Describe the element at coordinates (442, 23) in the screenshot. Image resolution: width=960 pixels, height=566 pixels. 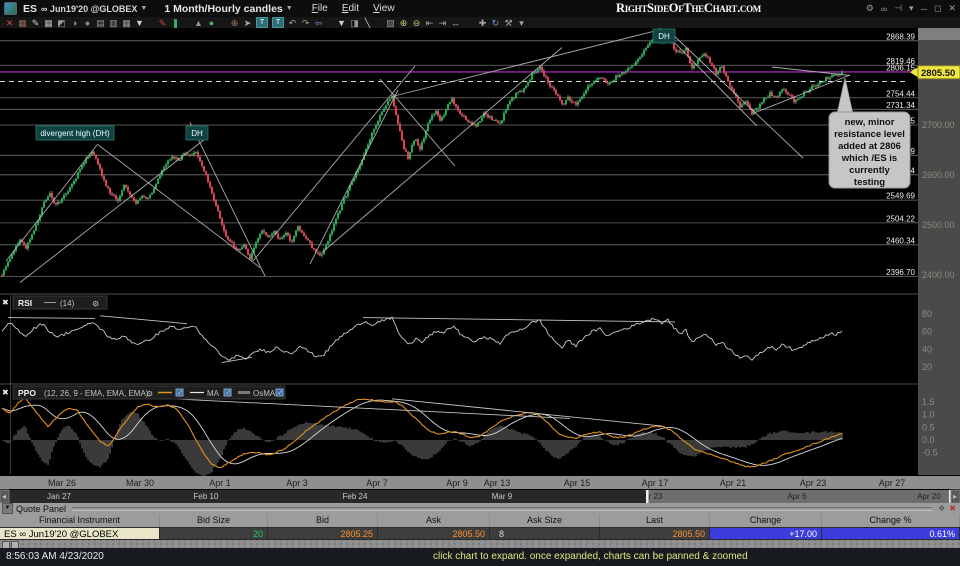
I see `scroll-right-icon: ⇥` at that location.